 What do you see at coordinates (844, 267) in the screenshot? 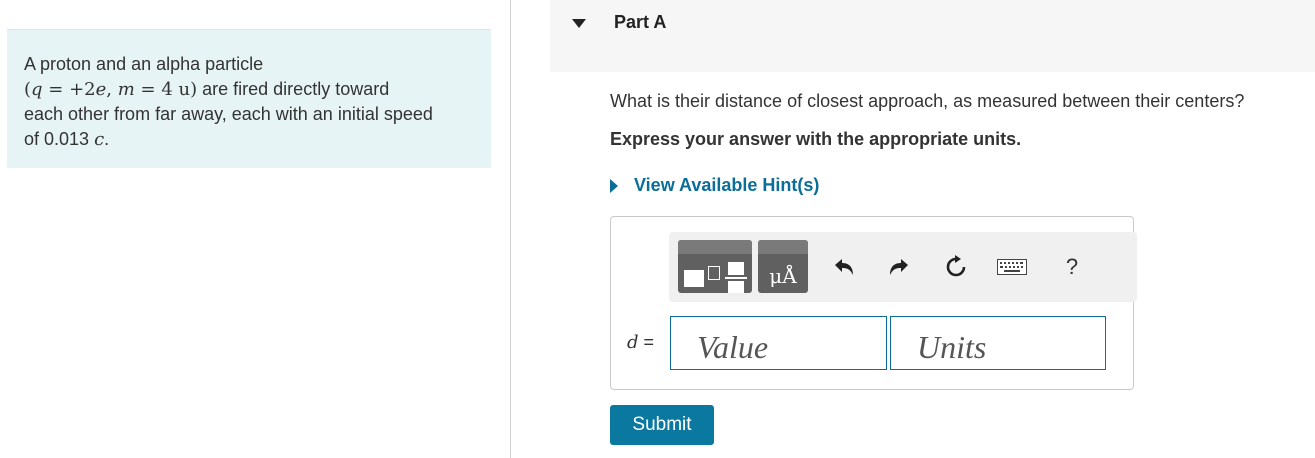
I see `undo-icon` at bounding box center [844, 267].